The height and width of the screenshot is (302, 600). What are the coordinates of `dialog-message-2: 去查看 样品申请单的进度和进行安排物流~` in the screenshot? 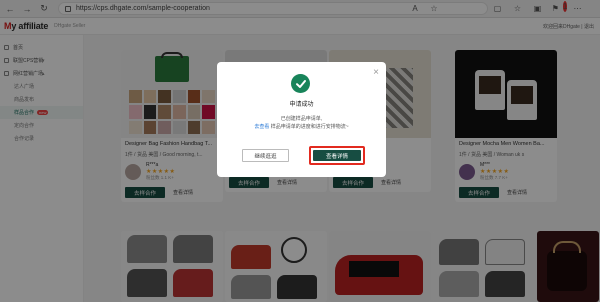 It's located at (301, 126).